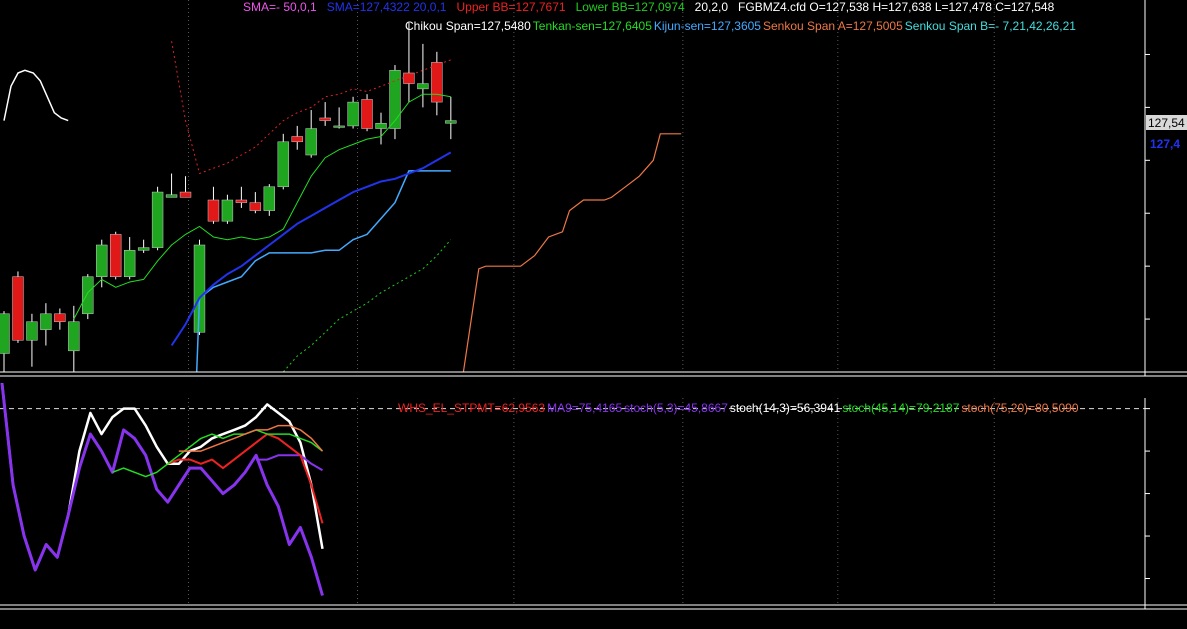 The image size is (1187, 629). I want to click on legend-senkou-span-a: Senkou Span A=127,5005, so click(833, 26).